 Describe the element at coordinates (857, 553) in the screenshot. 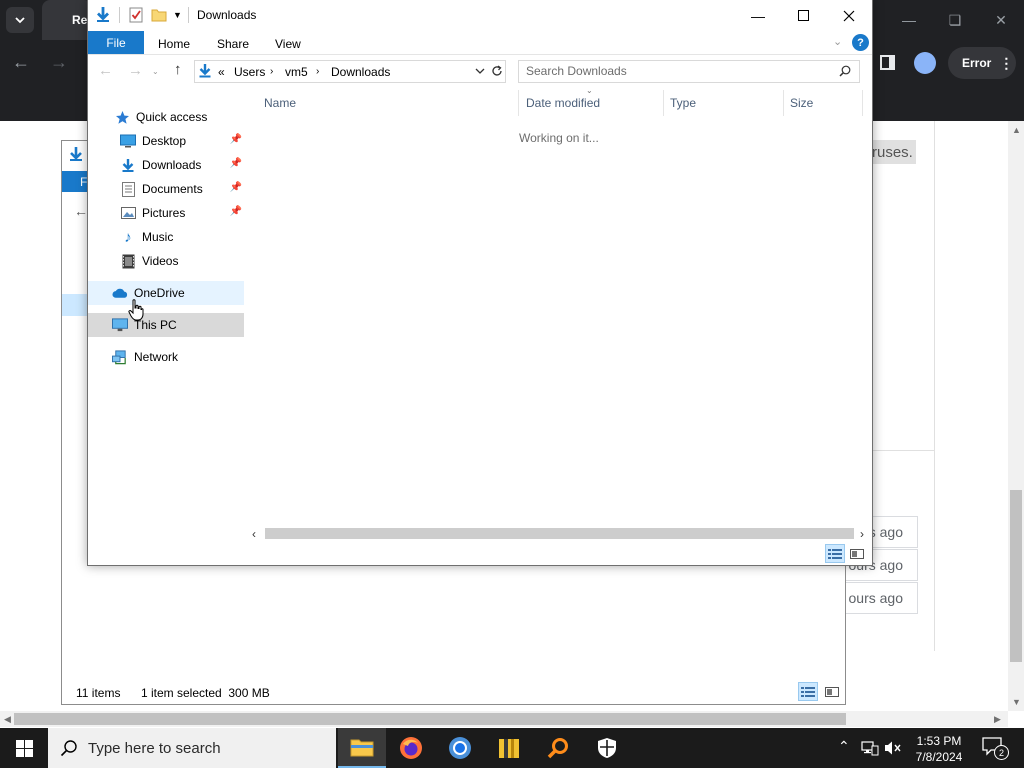

I see `large-icons-view-button` at that location.